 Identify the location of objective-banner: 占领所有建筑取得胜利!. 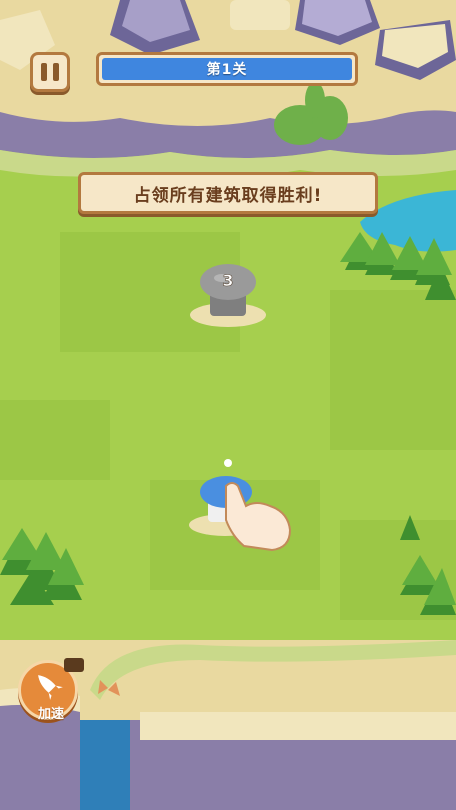
(228, 193).